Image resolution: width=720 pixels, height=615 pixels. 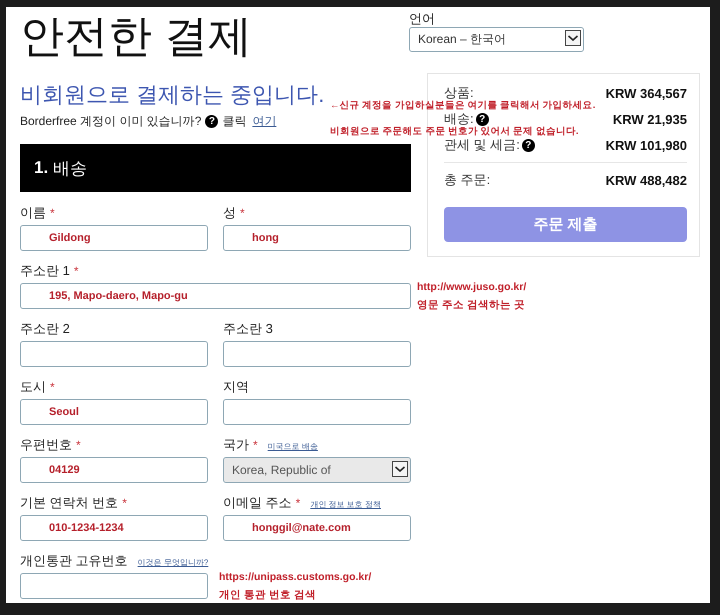 What do you see at coordinates (172, 95) in the screenshot?
I see `guest-heading: 비회원으로 결제하는 중입니다.` at bounding box center [172, 95].